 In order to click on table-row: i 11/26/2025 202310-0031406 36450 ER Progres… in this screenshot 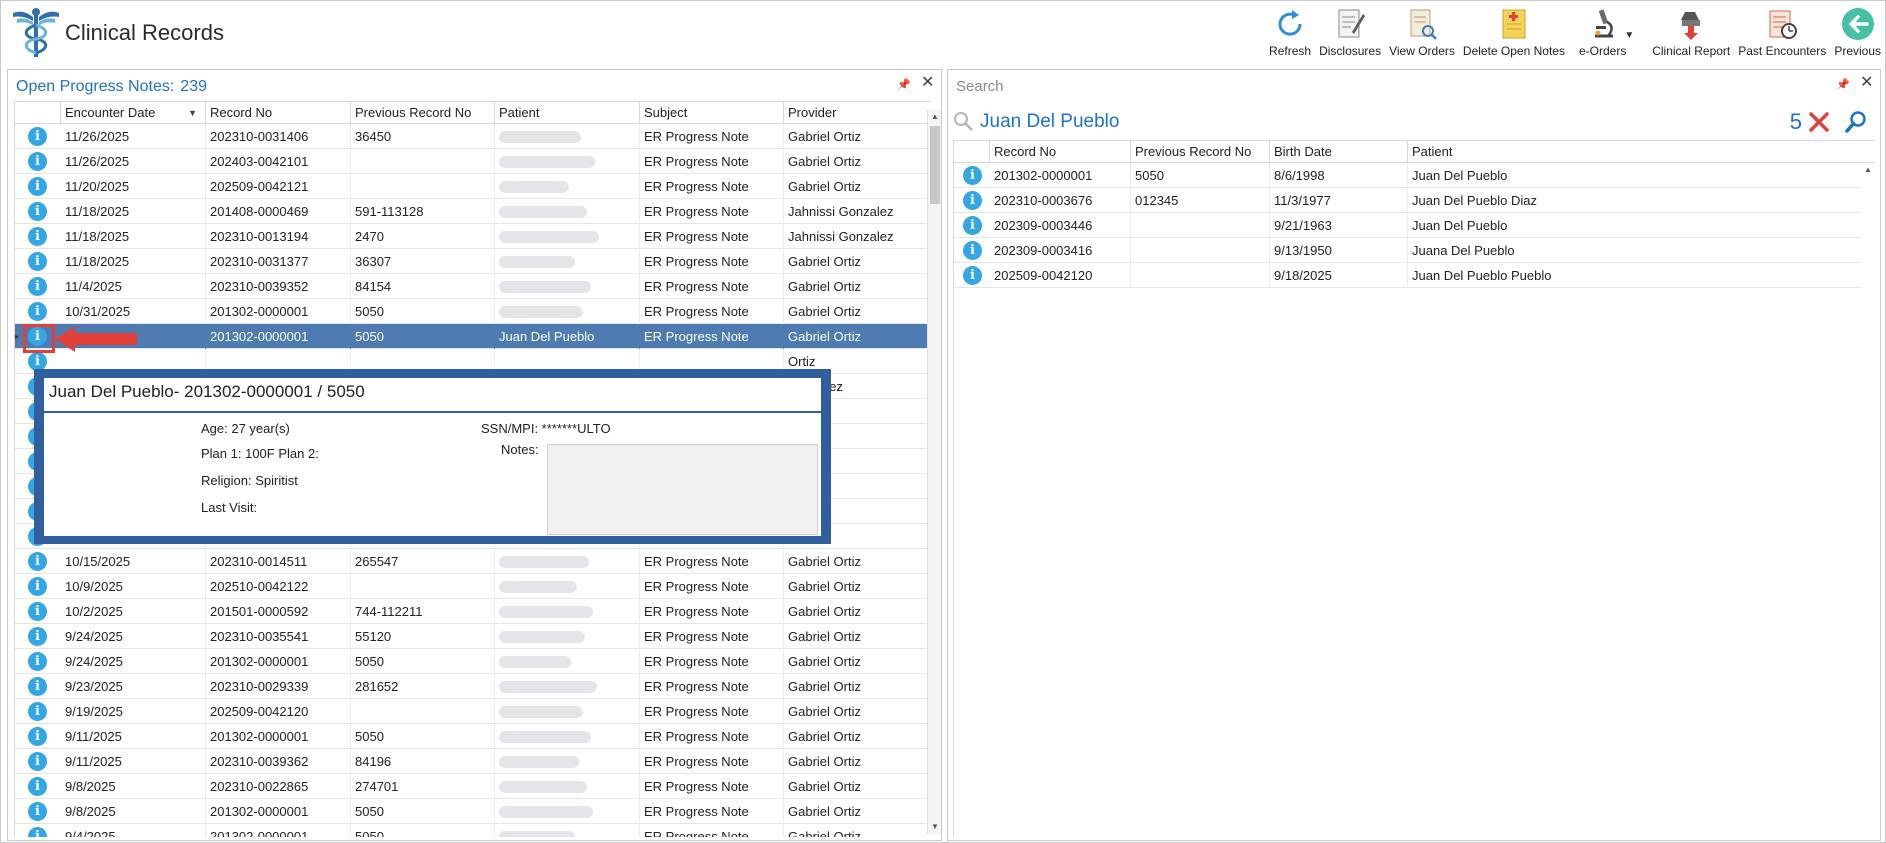, I will do `click(473, 136)`.